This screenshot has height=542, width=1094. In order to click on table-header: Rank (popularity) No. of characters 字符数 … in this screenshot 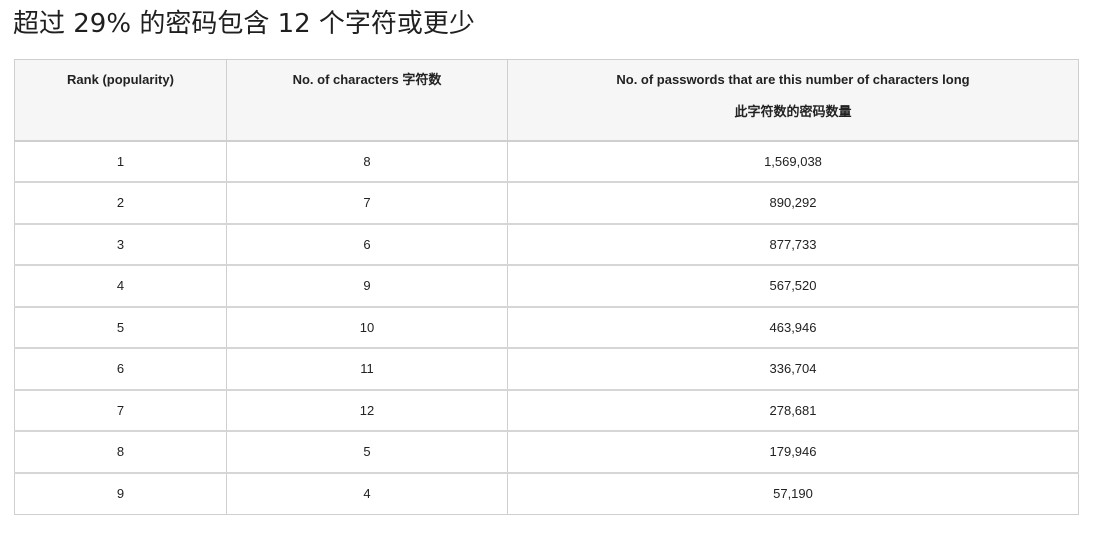, I will do `click(546, 100)`.